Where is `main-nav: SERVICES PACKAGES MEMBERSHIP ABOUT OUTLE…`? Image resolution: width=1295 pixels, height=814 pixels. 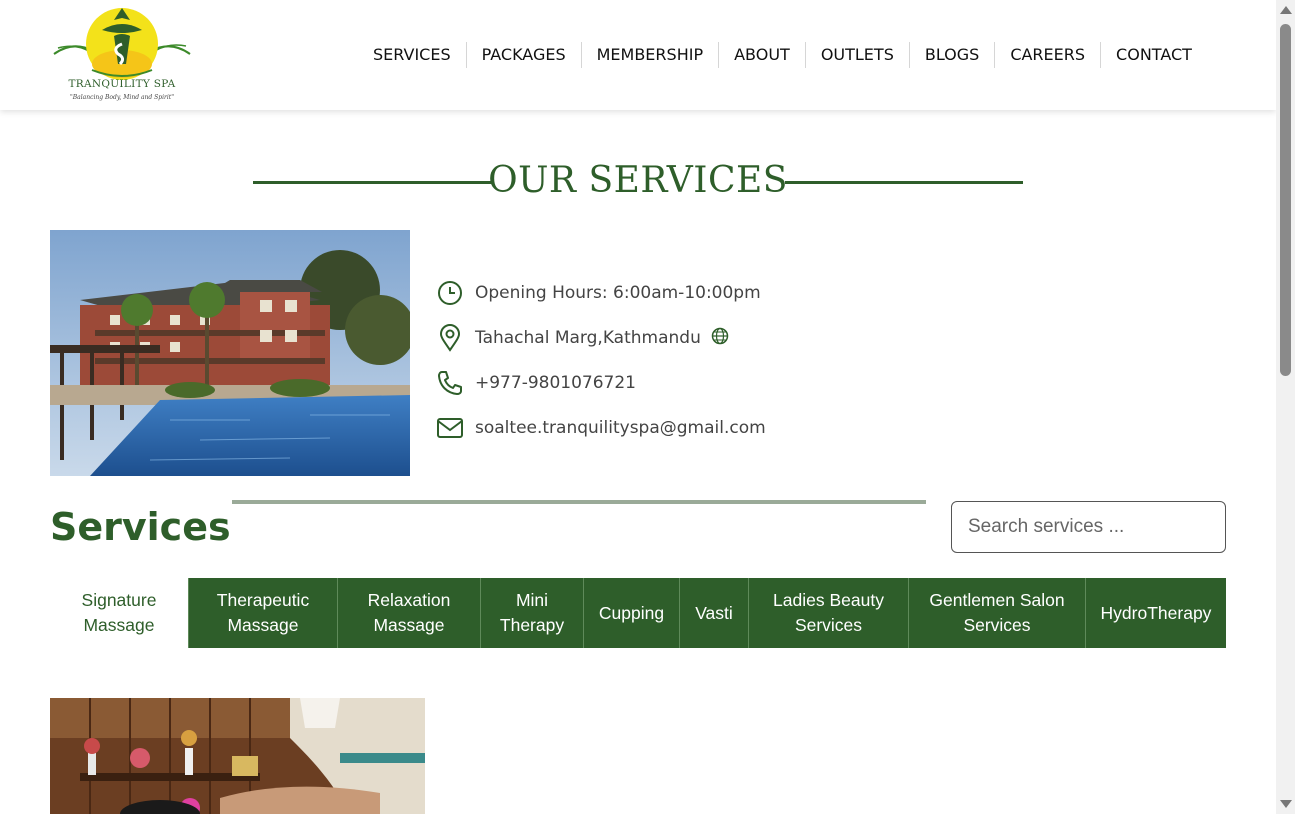
main-nav: SERVICES PACKAGES MEMBERSHIP ABOUT OUTLE… is located at coordinates (782, 55).